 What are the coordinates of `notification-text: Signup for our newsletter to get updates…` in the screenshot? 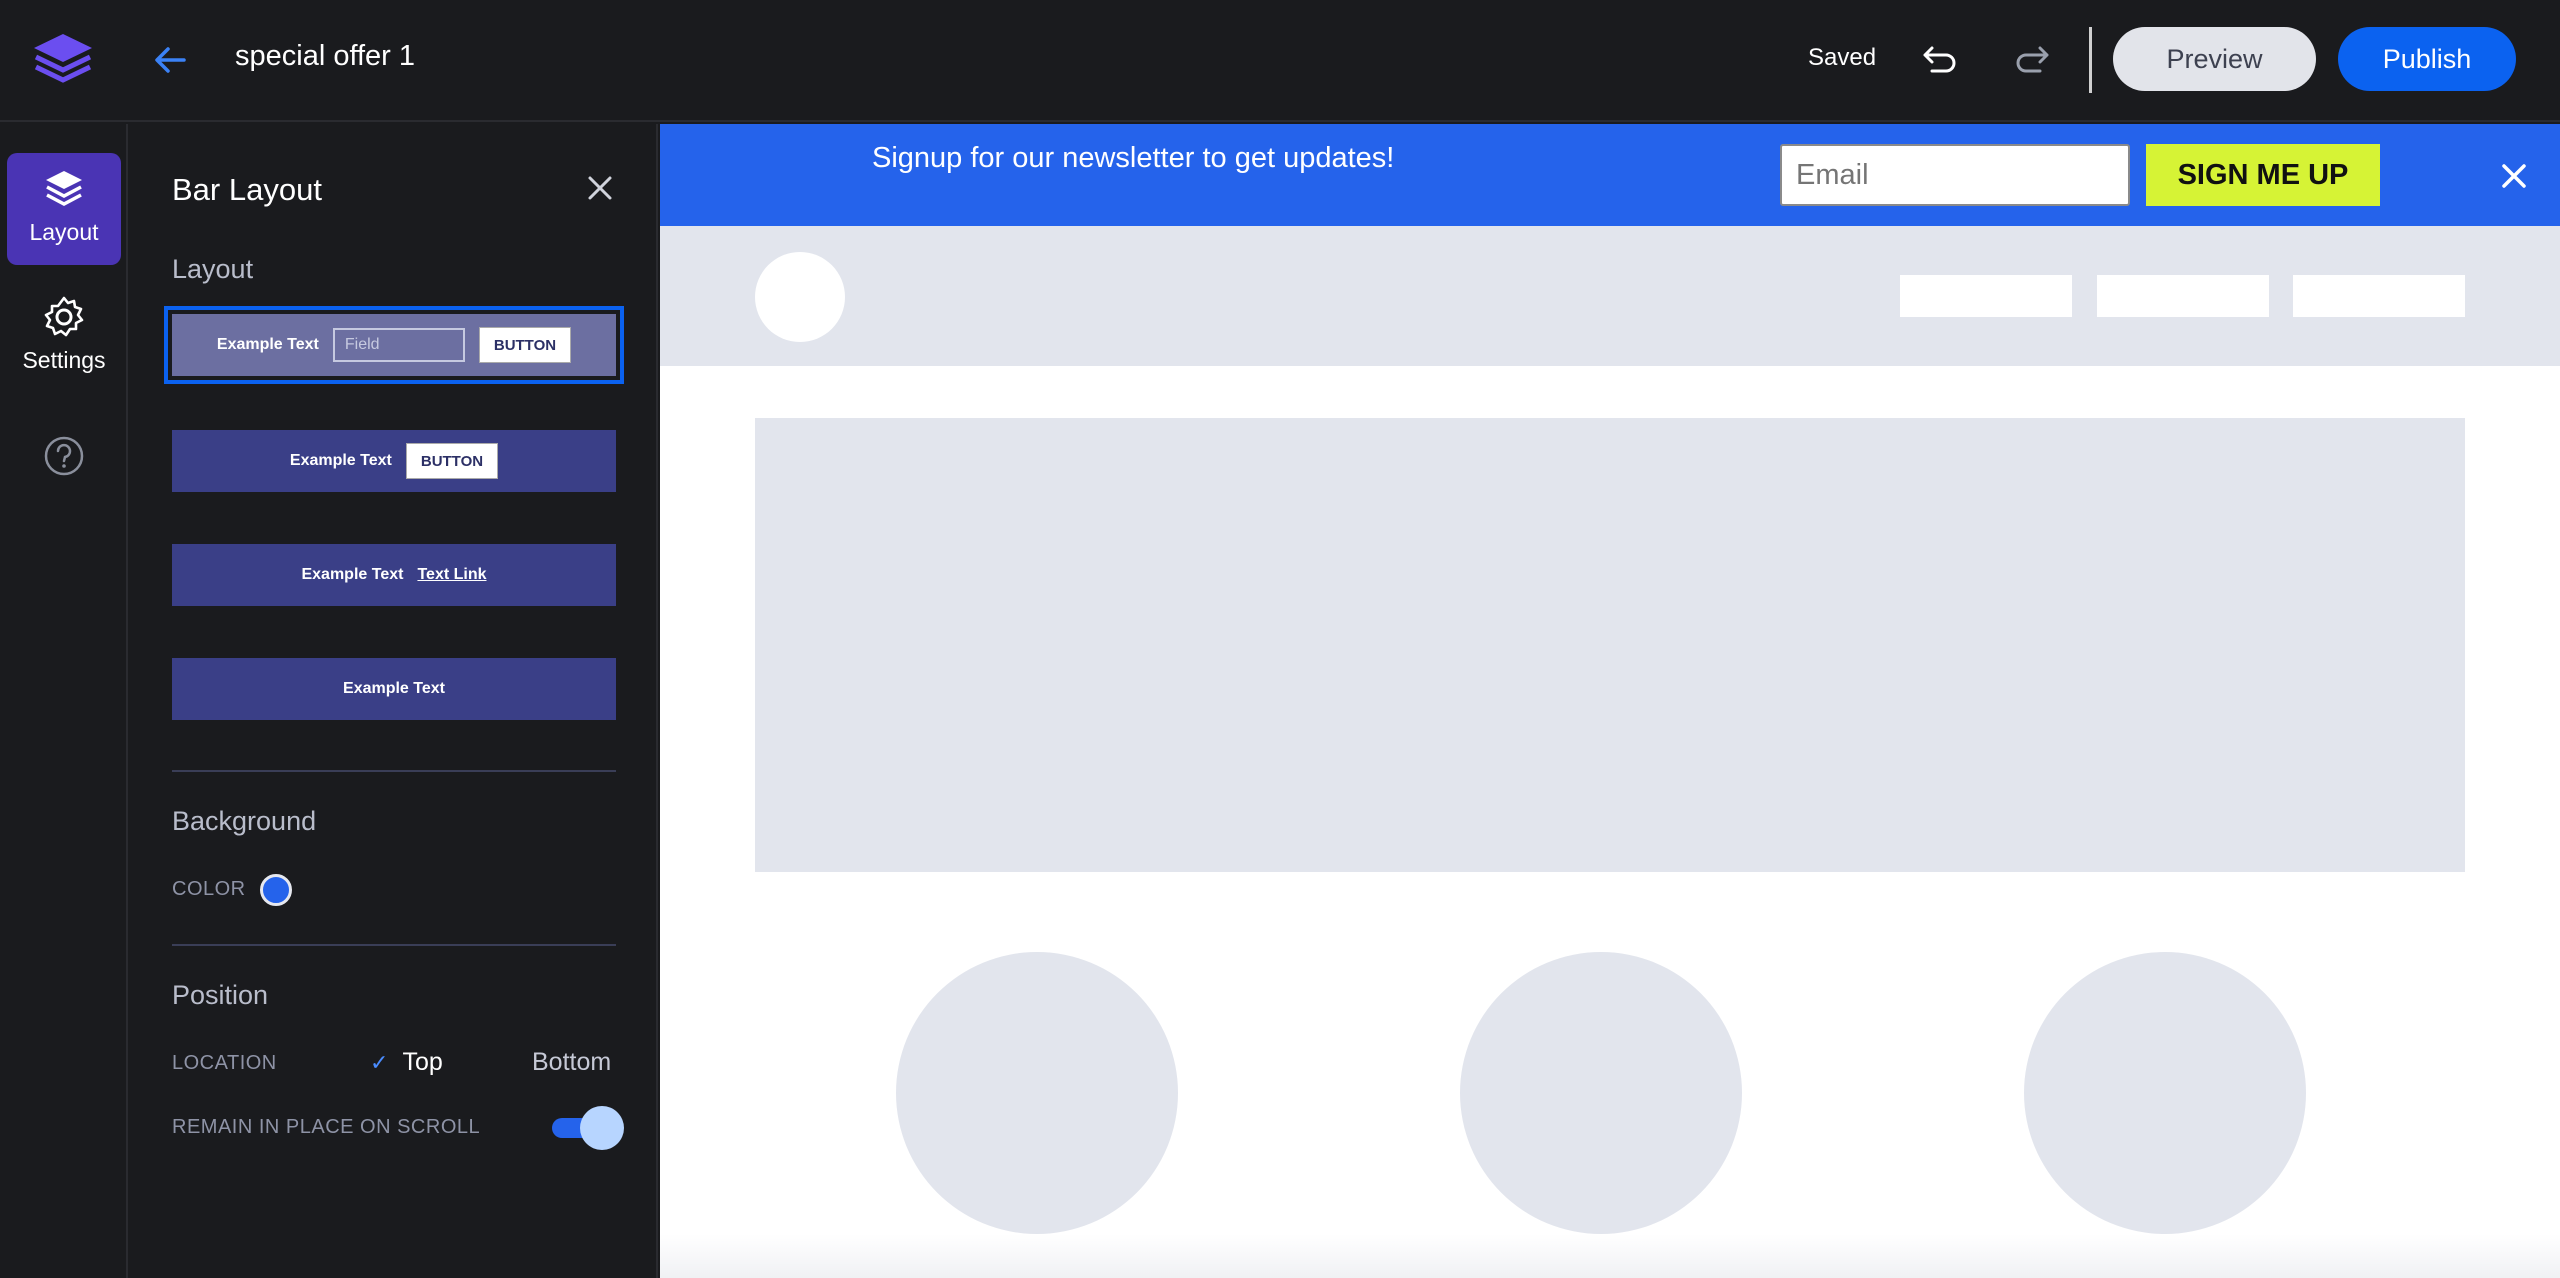 It's located at (1133, 158).